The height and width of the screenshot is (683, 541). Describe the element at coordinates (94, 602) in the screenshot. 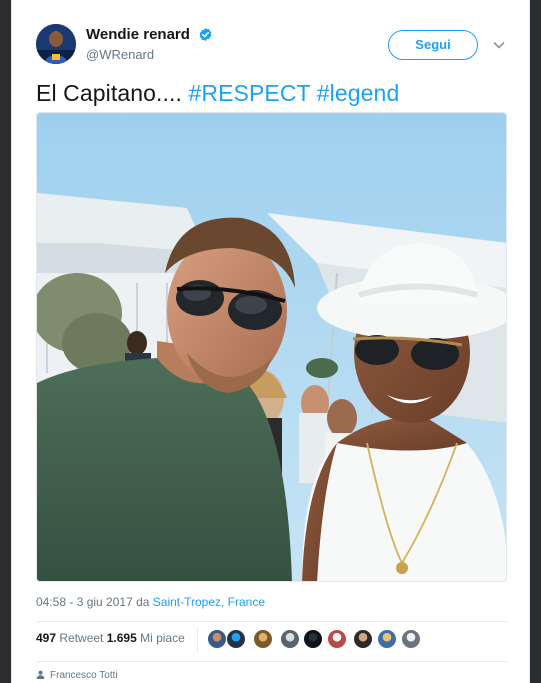

I see `tweet-time: 04:58 - 3 giu 2017 da` at that location.